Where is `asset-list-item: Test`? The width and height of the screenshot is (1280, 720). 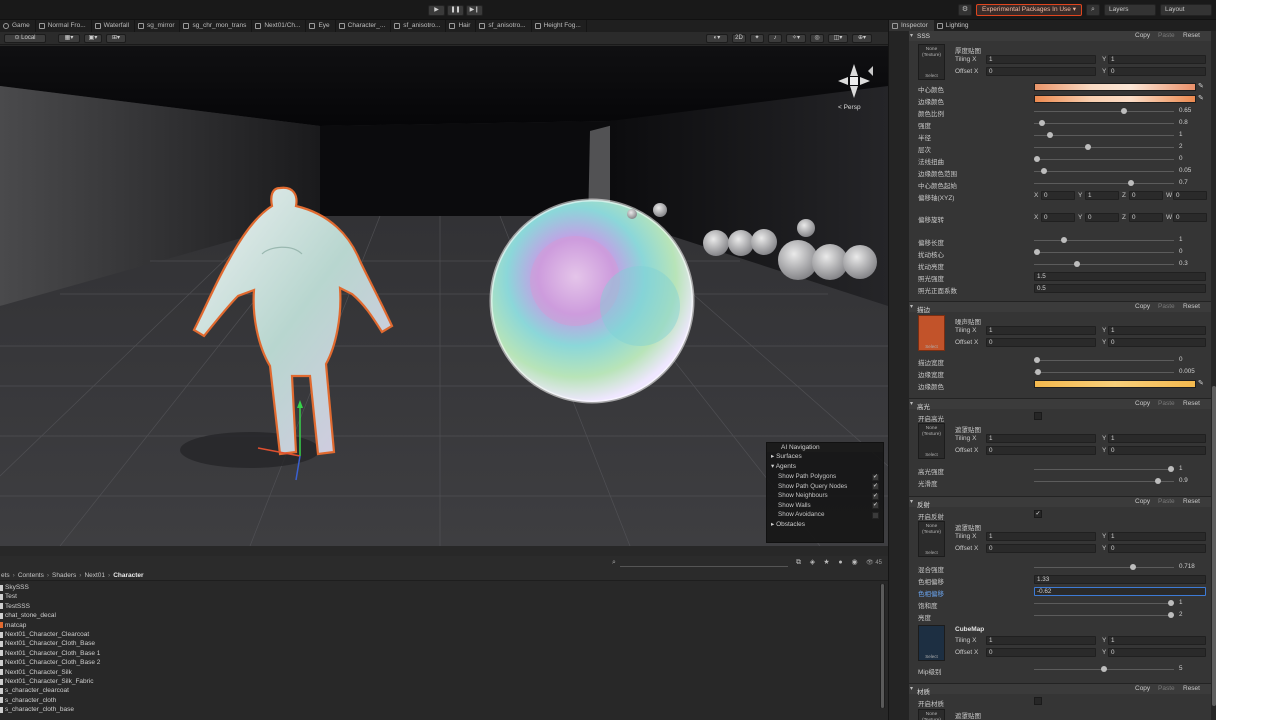 asset-list-item: Test is located at coordinates (440, 596).